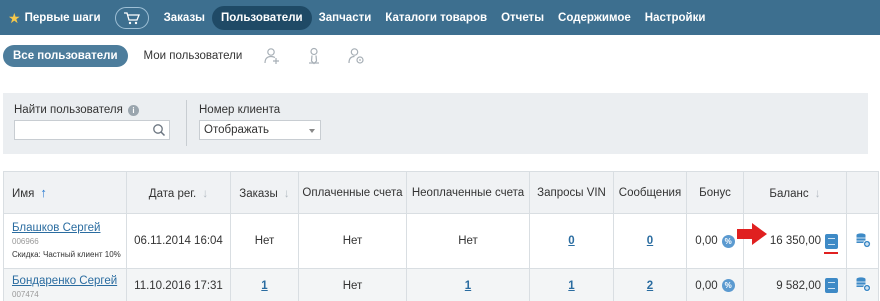 The image size is (880, 301). What do you see at coordinates (186, 123) in the screenshot?
I see `filter-divider` at bounding box center [186, 123].